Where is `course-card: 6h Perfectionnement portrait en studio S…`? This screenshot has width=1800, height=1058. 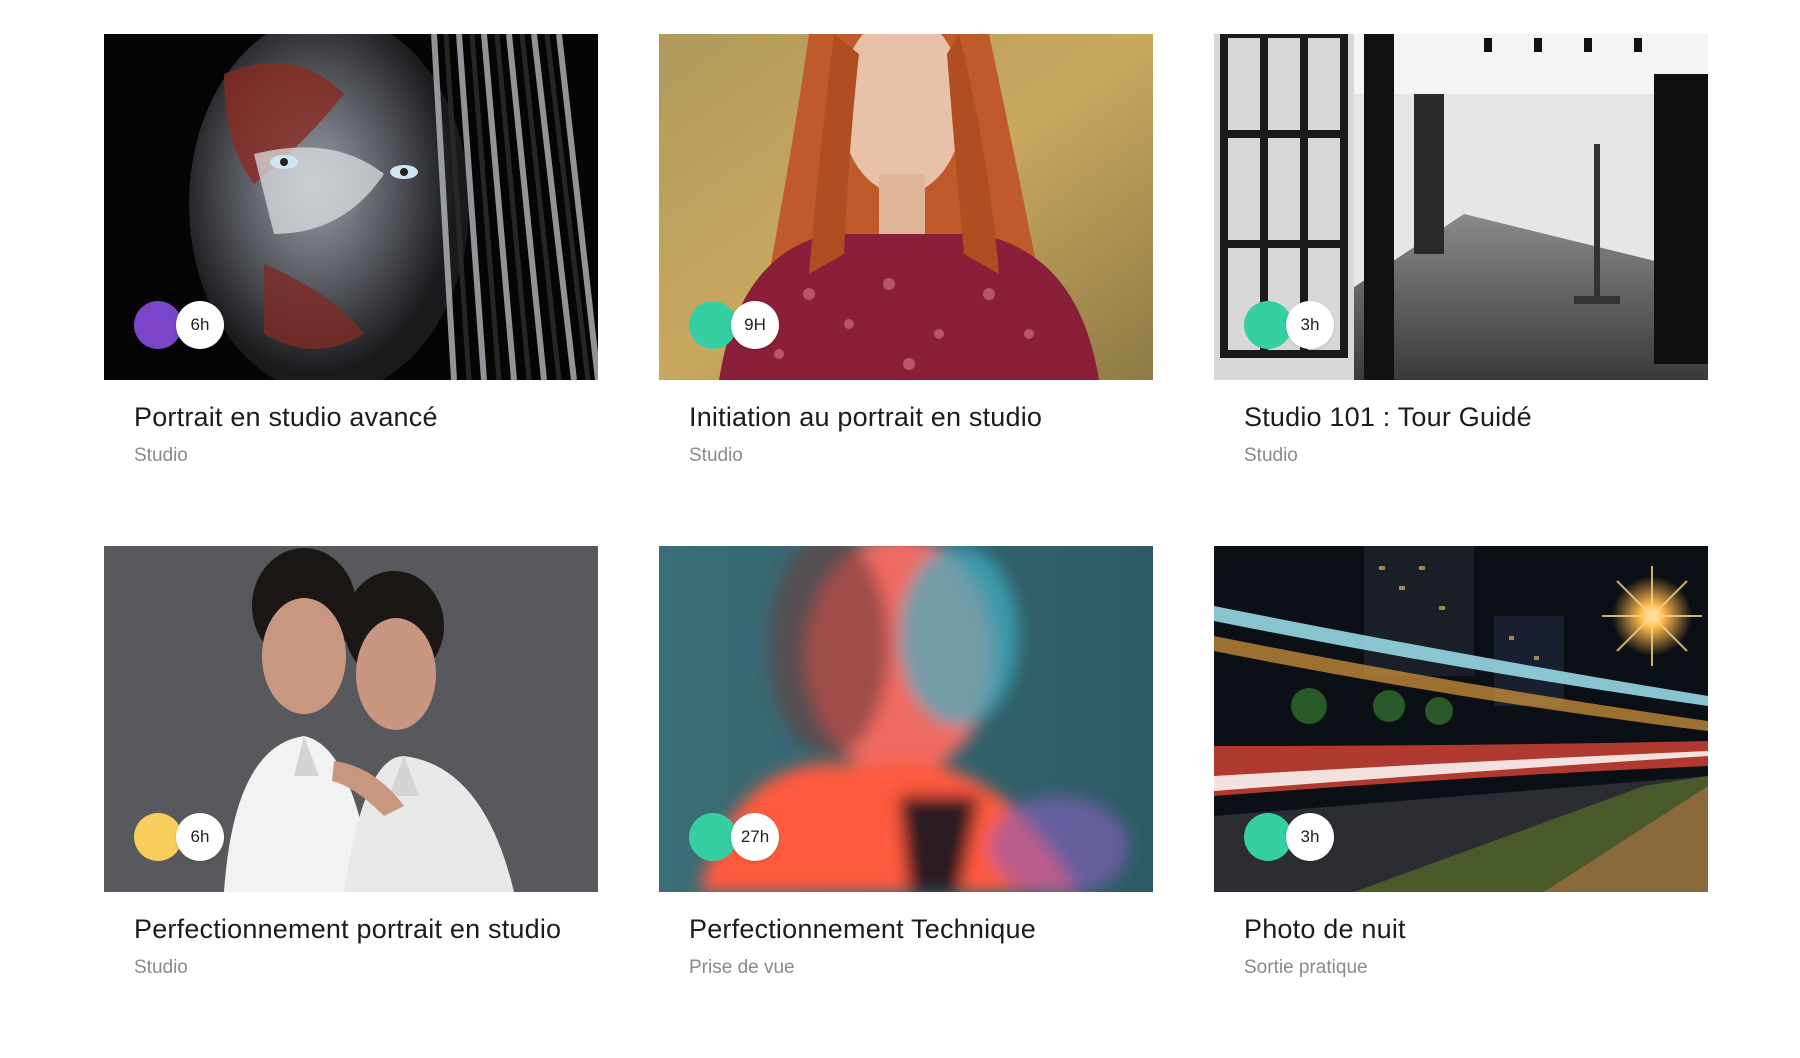 course-card: 6h Perfectionnement portrait en studio S… is located at coordinates (351, 802).